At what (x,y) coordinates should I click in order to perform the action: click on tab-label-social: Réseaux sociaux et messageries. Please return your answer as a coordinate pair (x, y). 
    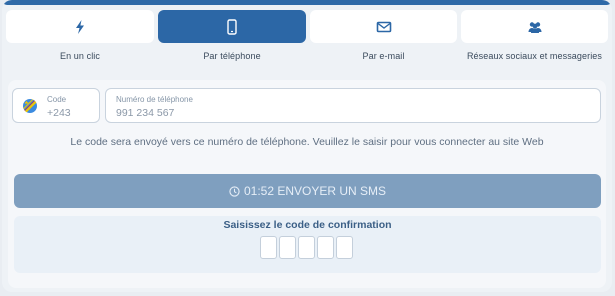
    Looking at the image, I should click on (534, 56).